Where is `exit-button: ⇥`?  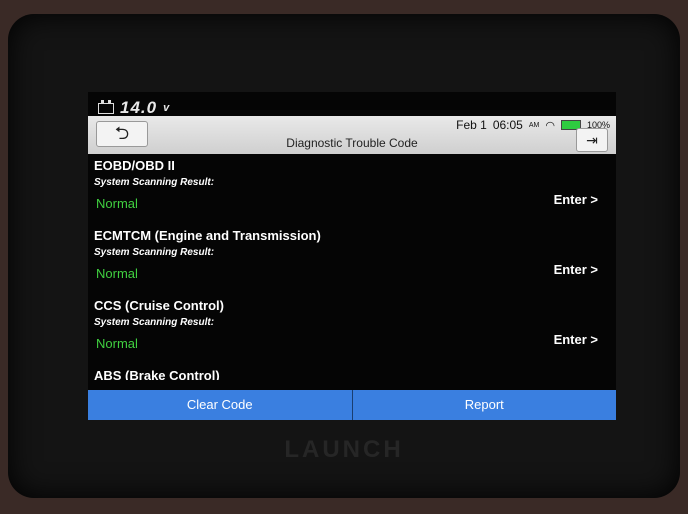
exit-button: ⇥ is located at coordinates (592, 140).